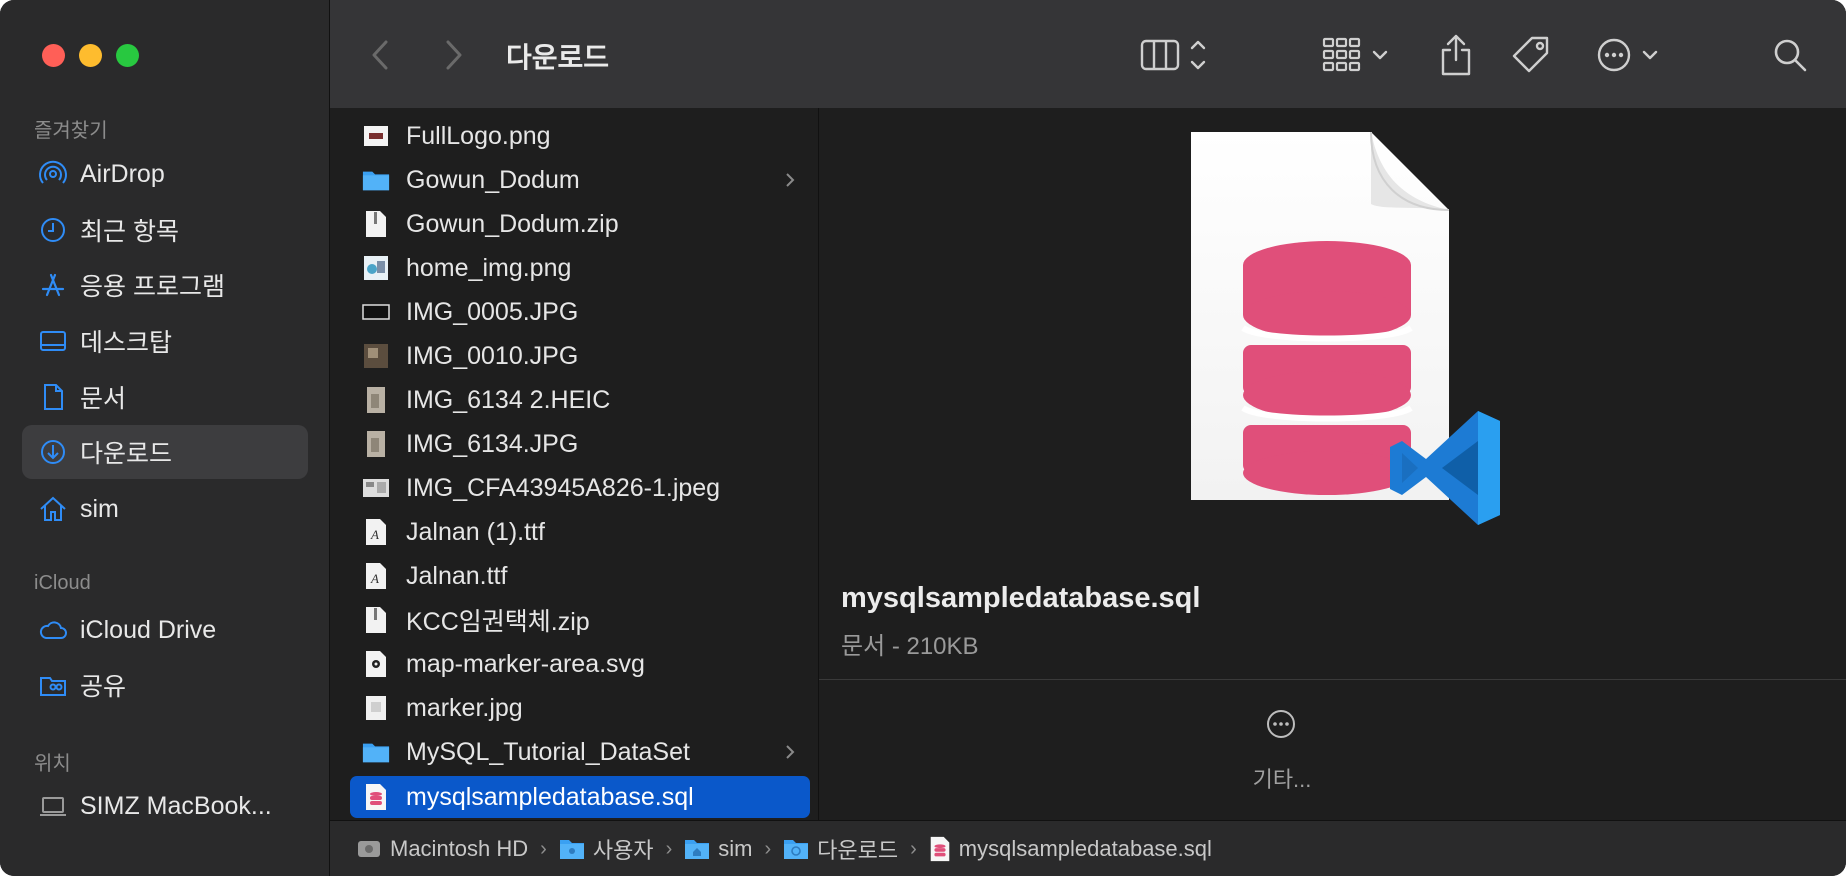  I want to click on share-button, so click(1456, 55).